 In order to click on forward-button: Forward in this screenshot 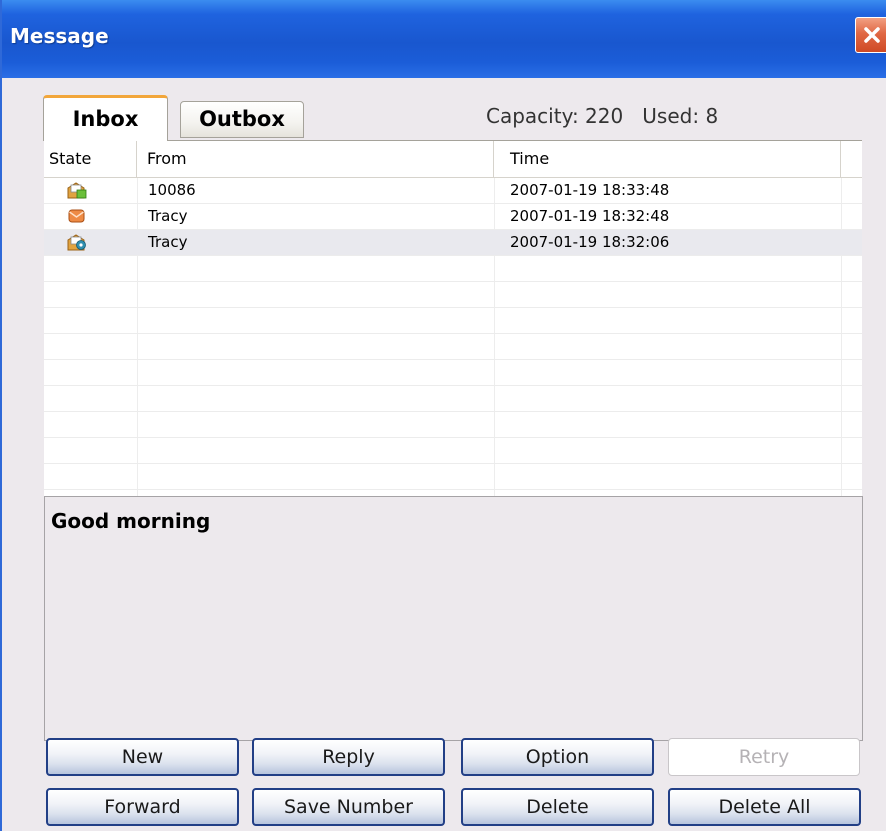, I will do `click(142, 807)`.